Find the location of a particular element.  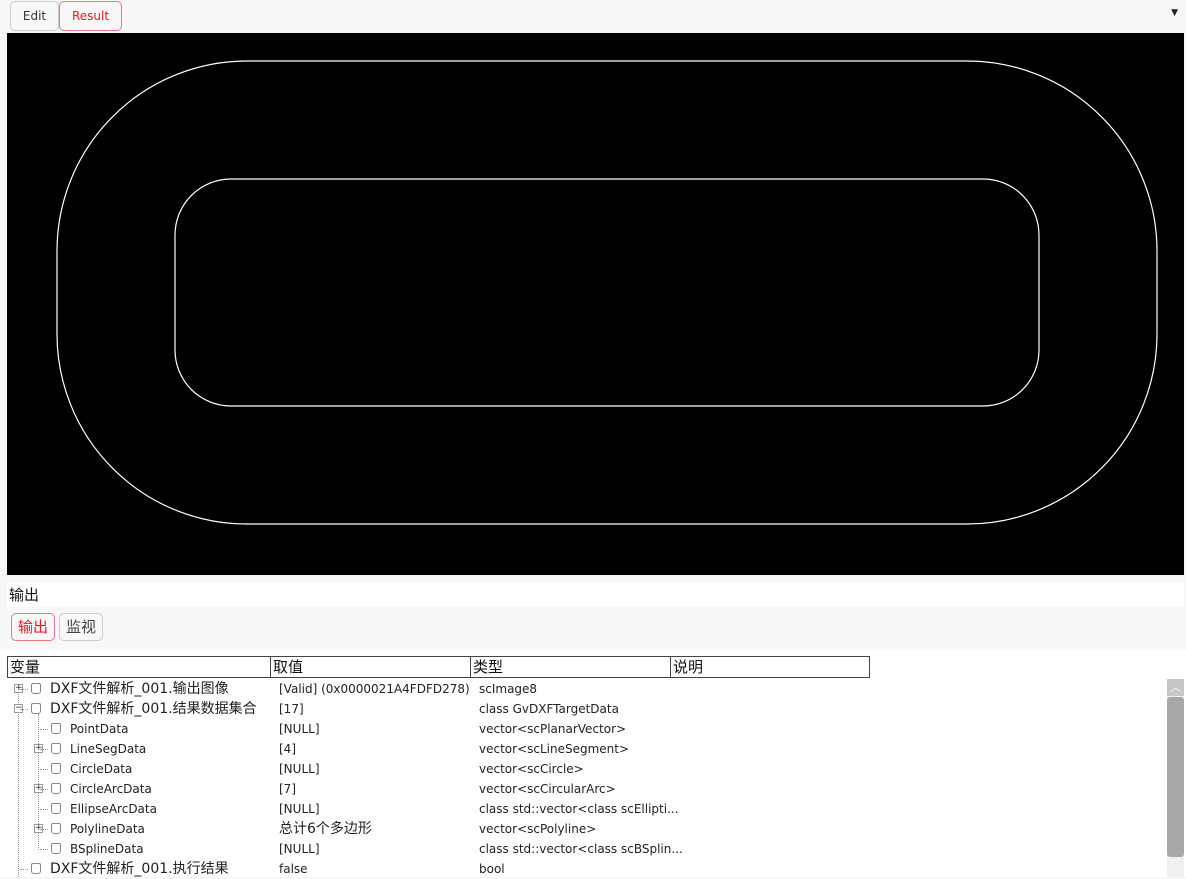

variable-type: vector<scPlanarVector> is located at coordinates (553, 729).